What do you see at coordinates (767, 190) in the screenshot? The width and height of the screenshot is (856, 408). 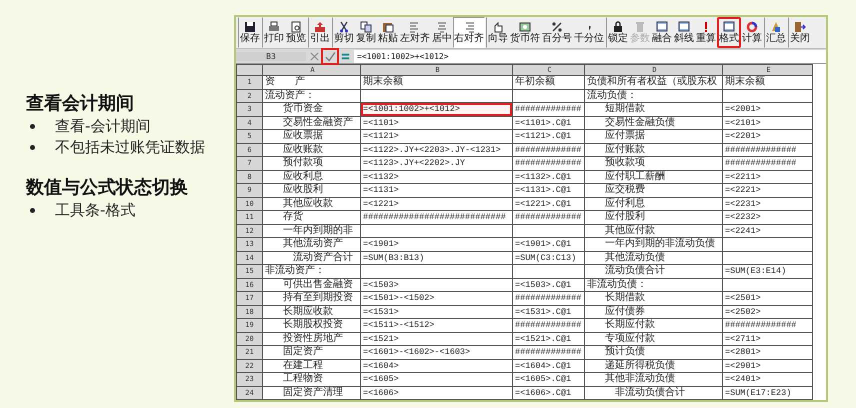 I see `table-cell: =<2221>` at bounding box center [767, 190].